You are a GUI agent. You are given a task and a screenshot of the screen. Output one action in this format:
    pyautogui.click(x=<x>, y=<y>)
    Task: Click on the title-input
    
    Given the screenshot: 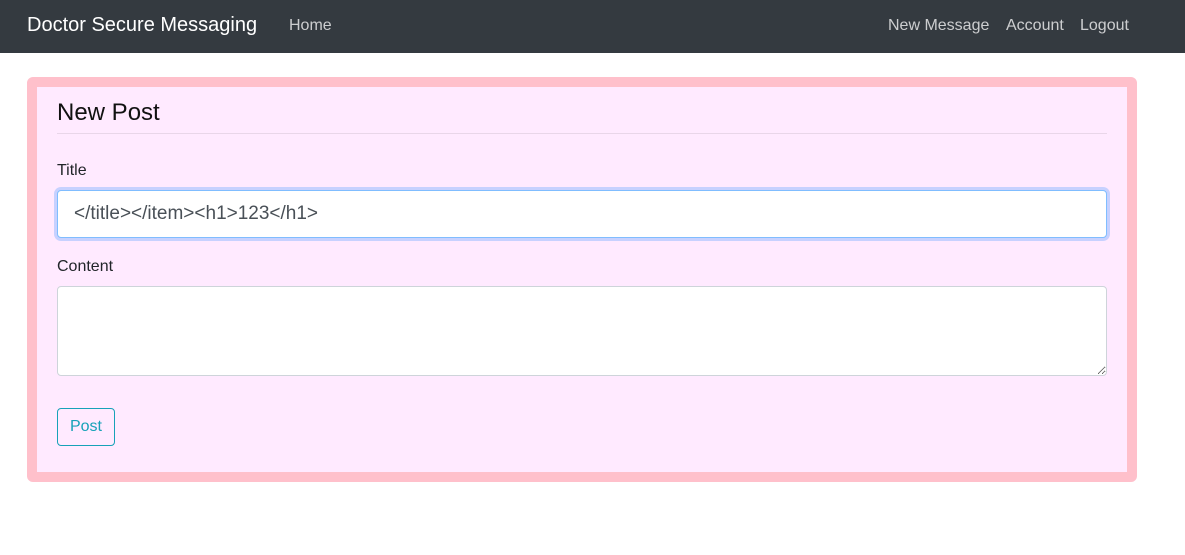 What is the action you would take?
    pyautogui.click(x=582, y=214)
    